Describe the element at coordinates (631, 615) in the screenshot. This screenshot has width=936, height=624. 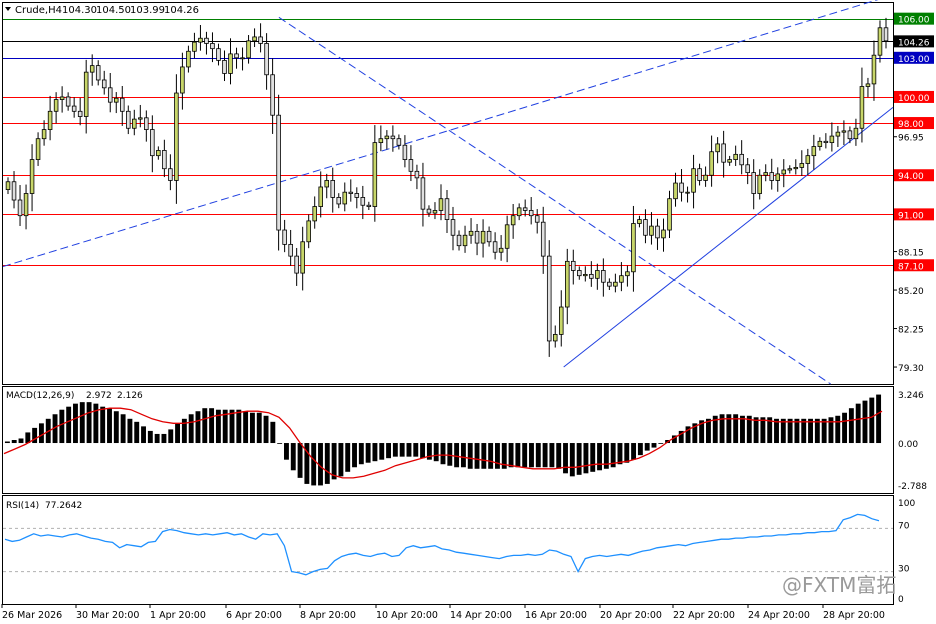
I see `x-tick-label: 20 Apr 20:00` at that location.